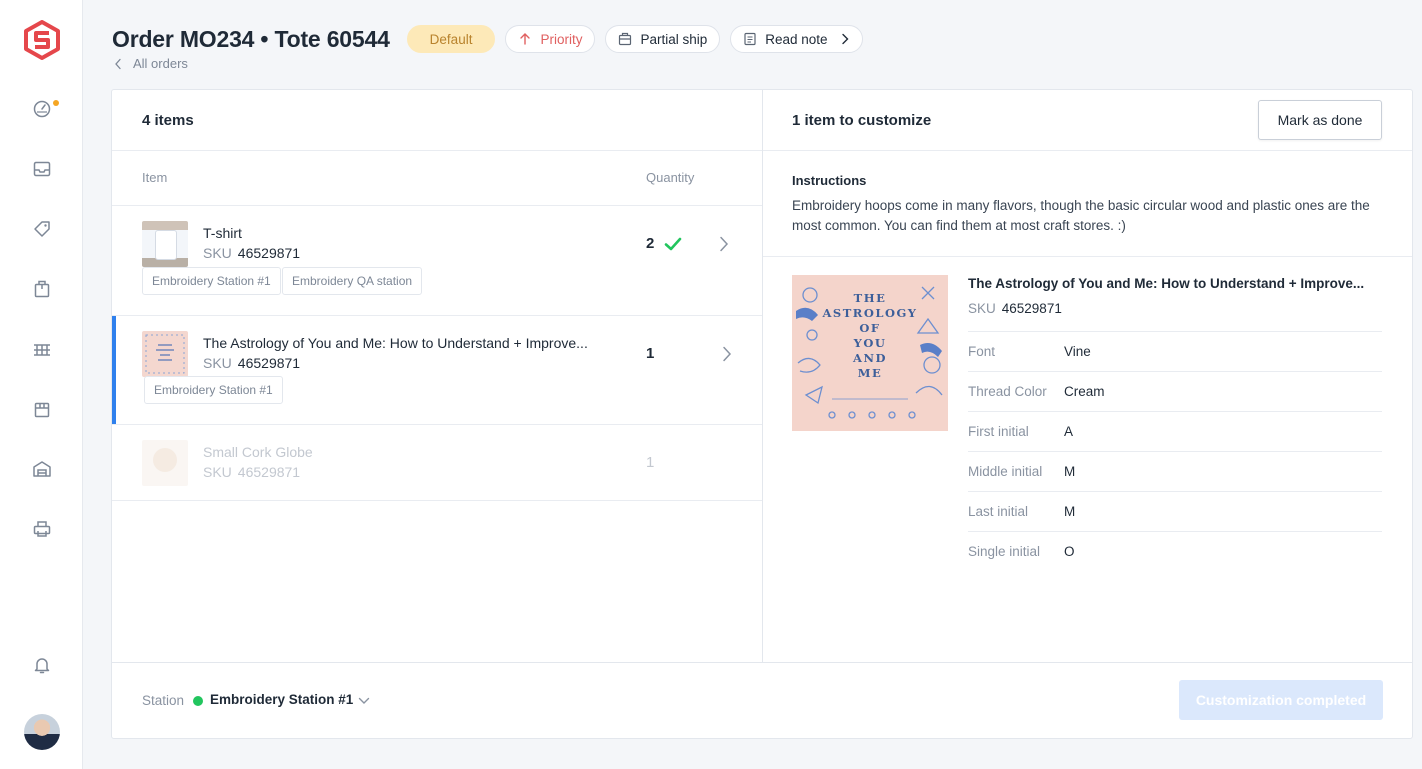  I want to click on property-row: Middle initial M, so click(1175, 471).